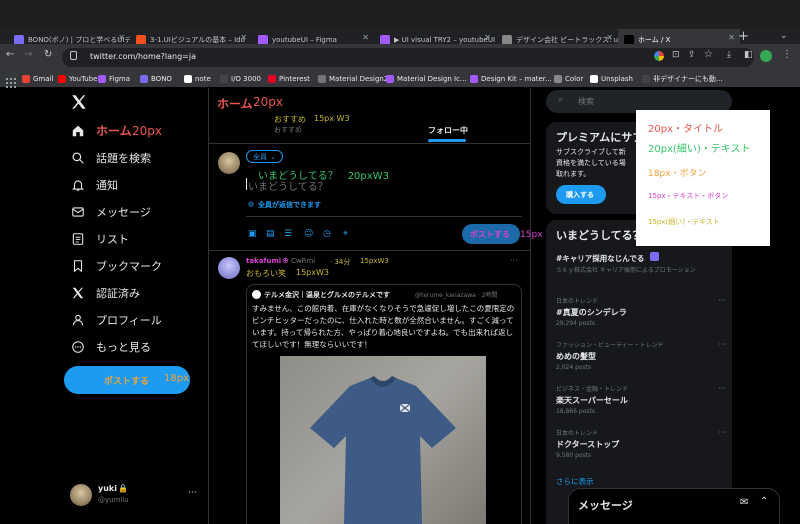  I want to click on location-icon: ⌖, so click(345, 234).